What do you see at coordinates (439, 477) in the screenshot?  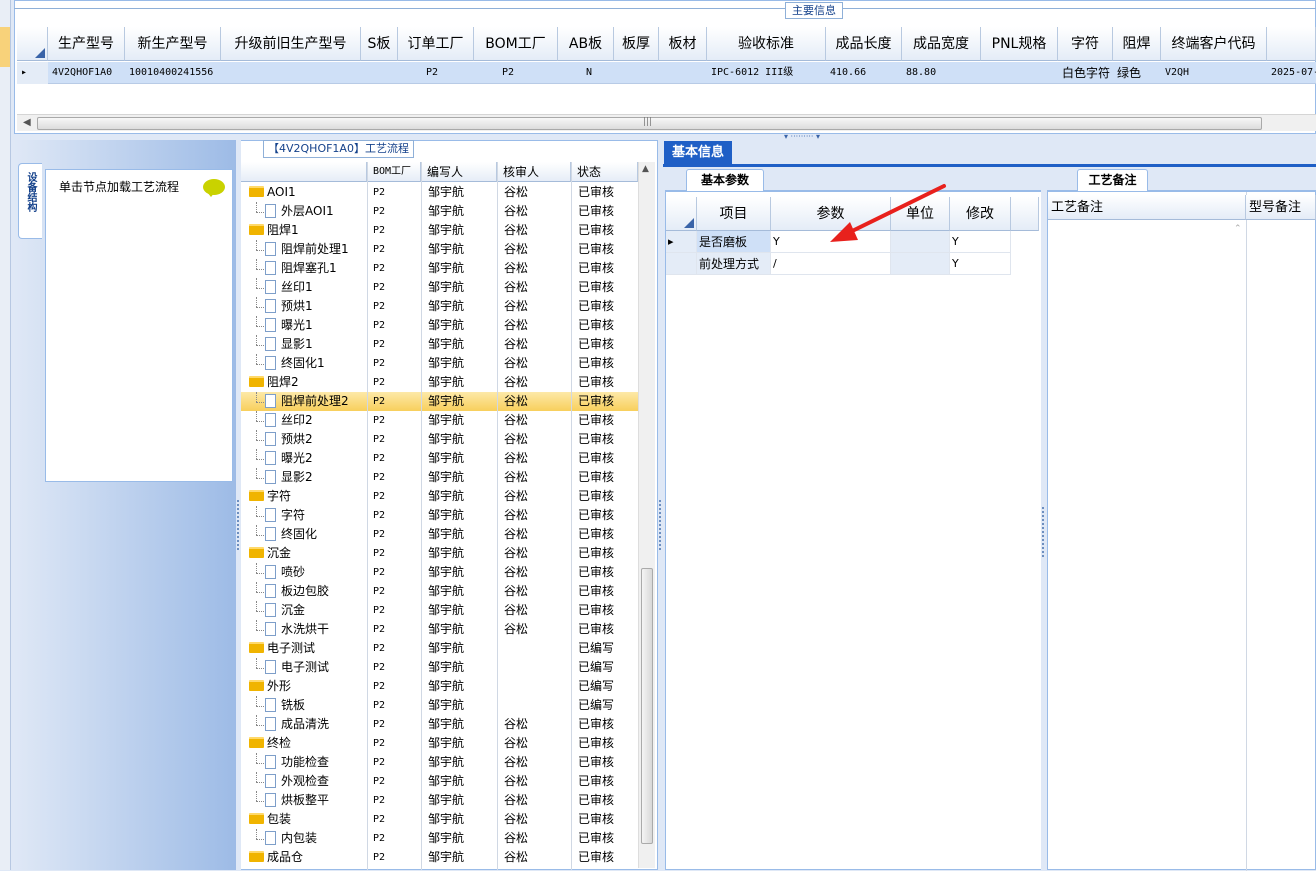 I see `tree-row: 显影2 P2 邹宇航 谷松 已审核` at bounding box center [439, 477].